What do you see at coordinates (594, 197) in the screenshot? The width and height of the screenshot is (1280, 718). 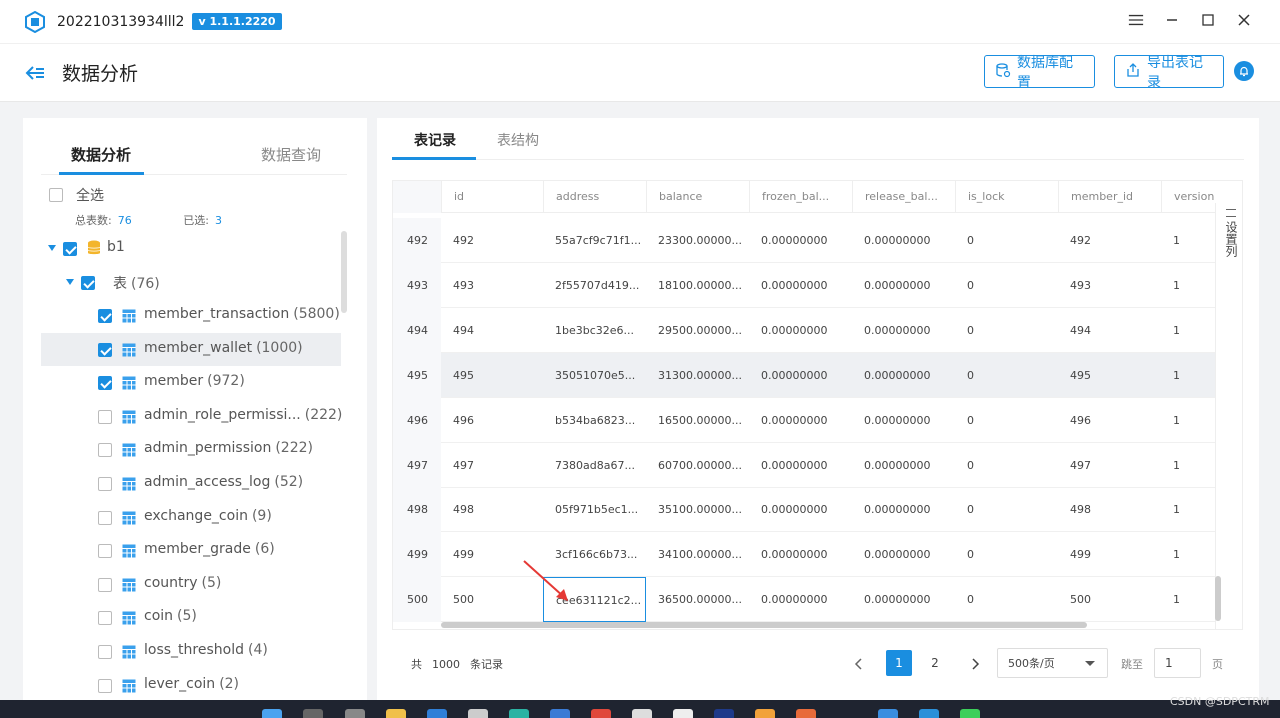 I see `column-header: address` at bounding box center [594, 197].